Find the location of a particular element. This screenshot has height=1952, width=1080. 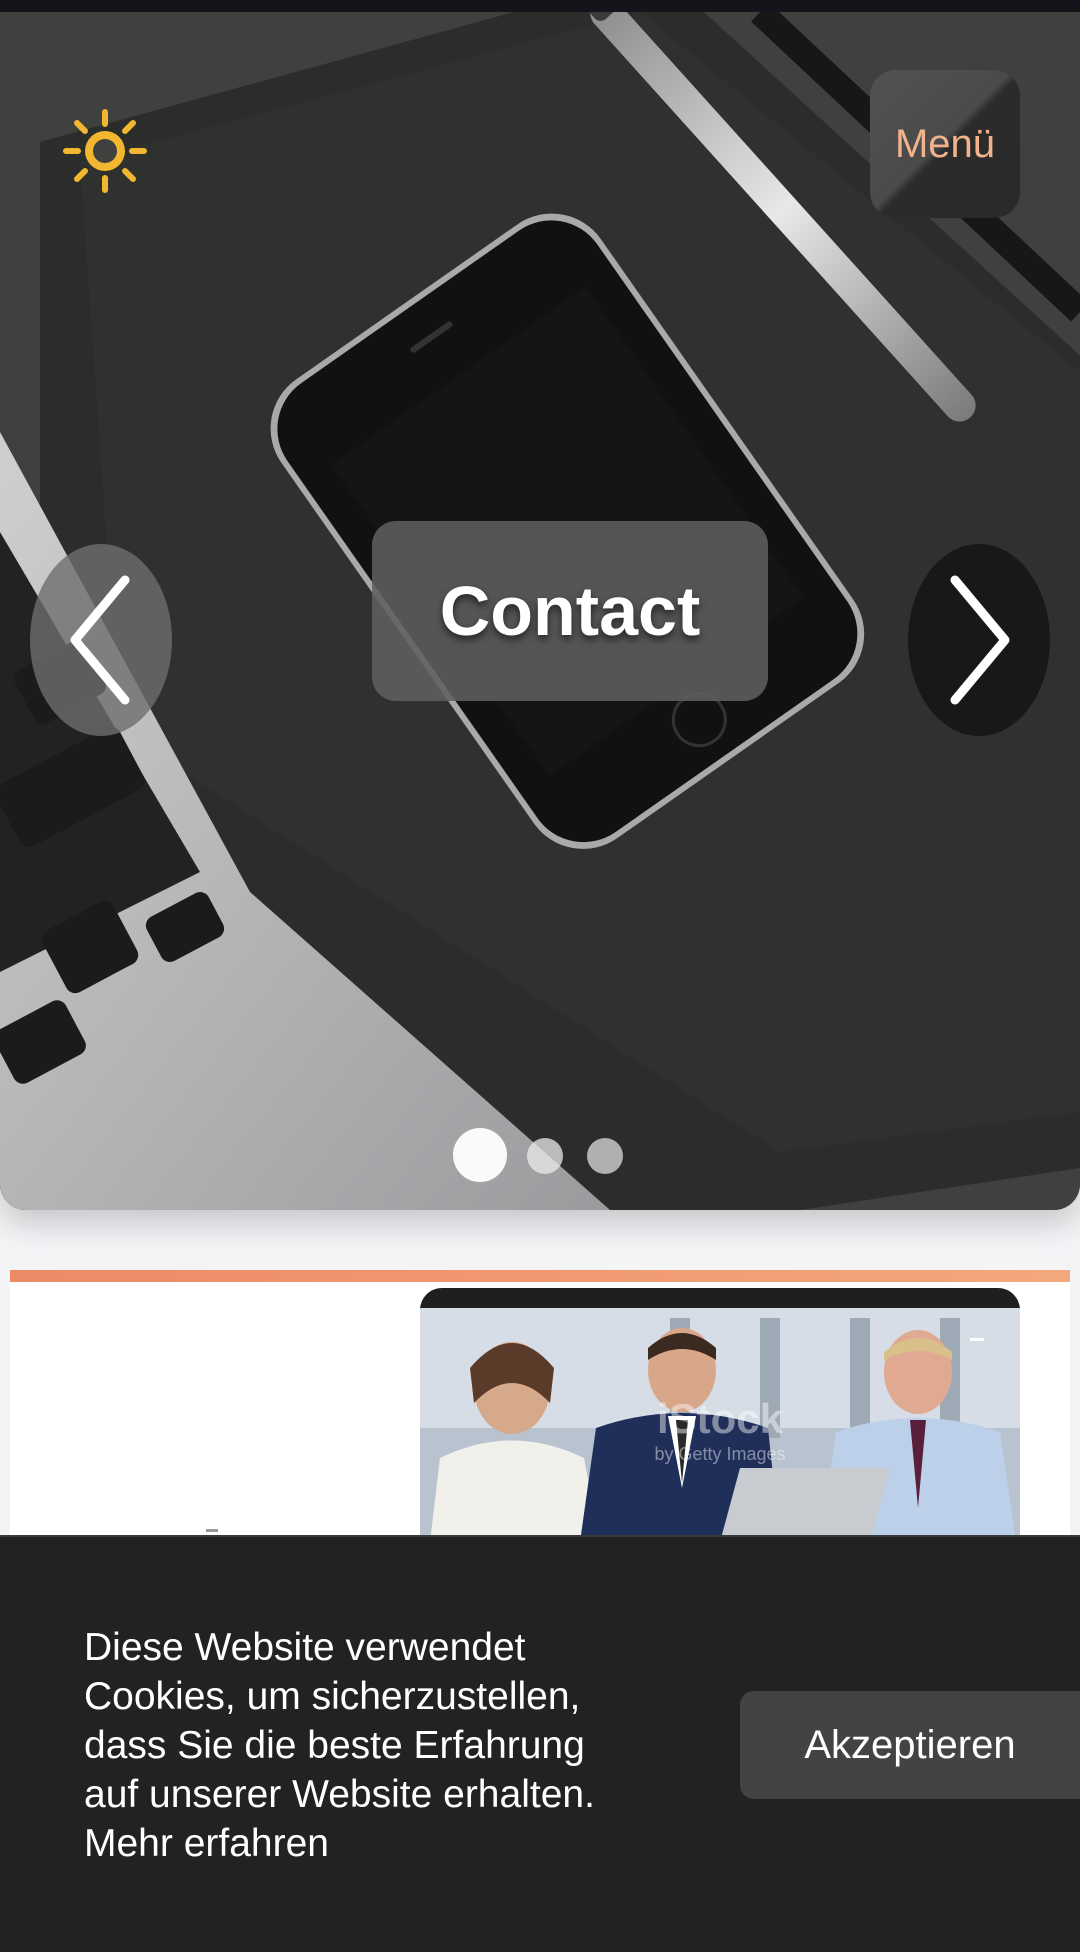

menu-button-label: Menü is located at coordinates (945, 143).